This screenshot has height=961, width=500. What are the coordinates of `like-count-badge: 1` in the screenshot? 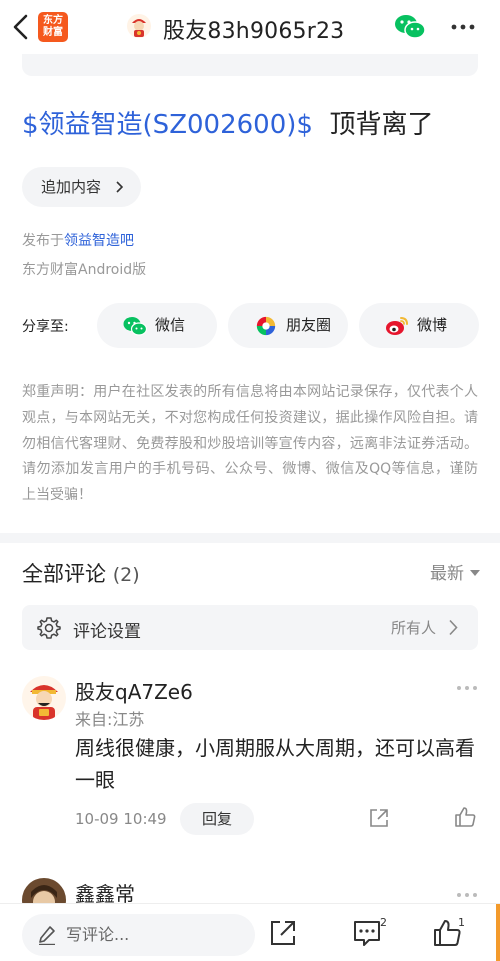 It's located at (461, 922).